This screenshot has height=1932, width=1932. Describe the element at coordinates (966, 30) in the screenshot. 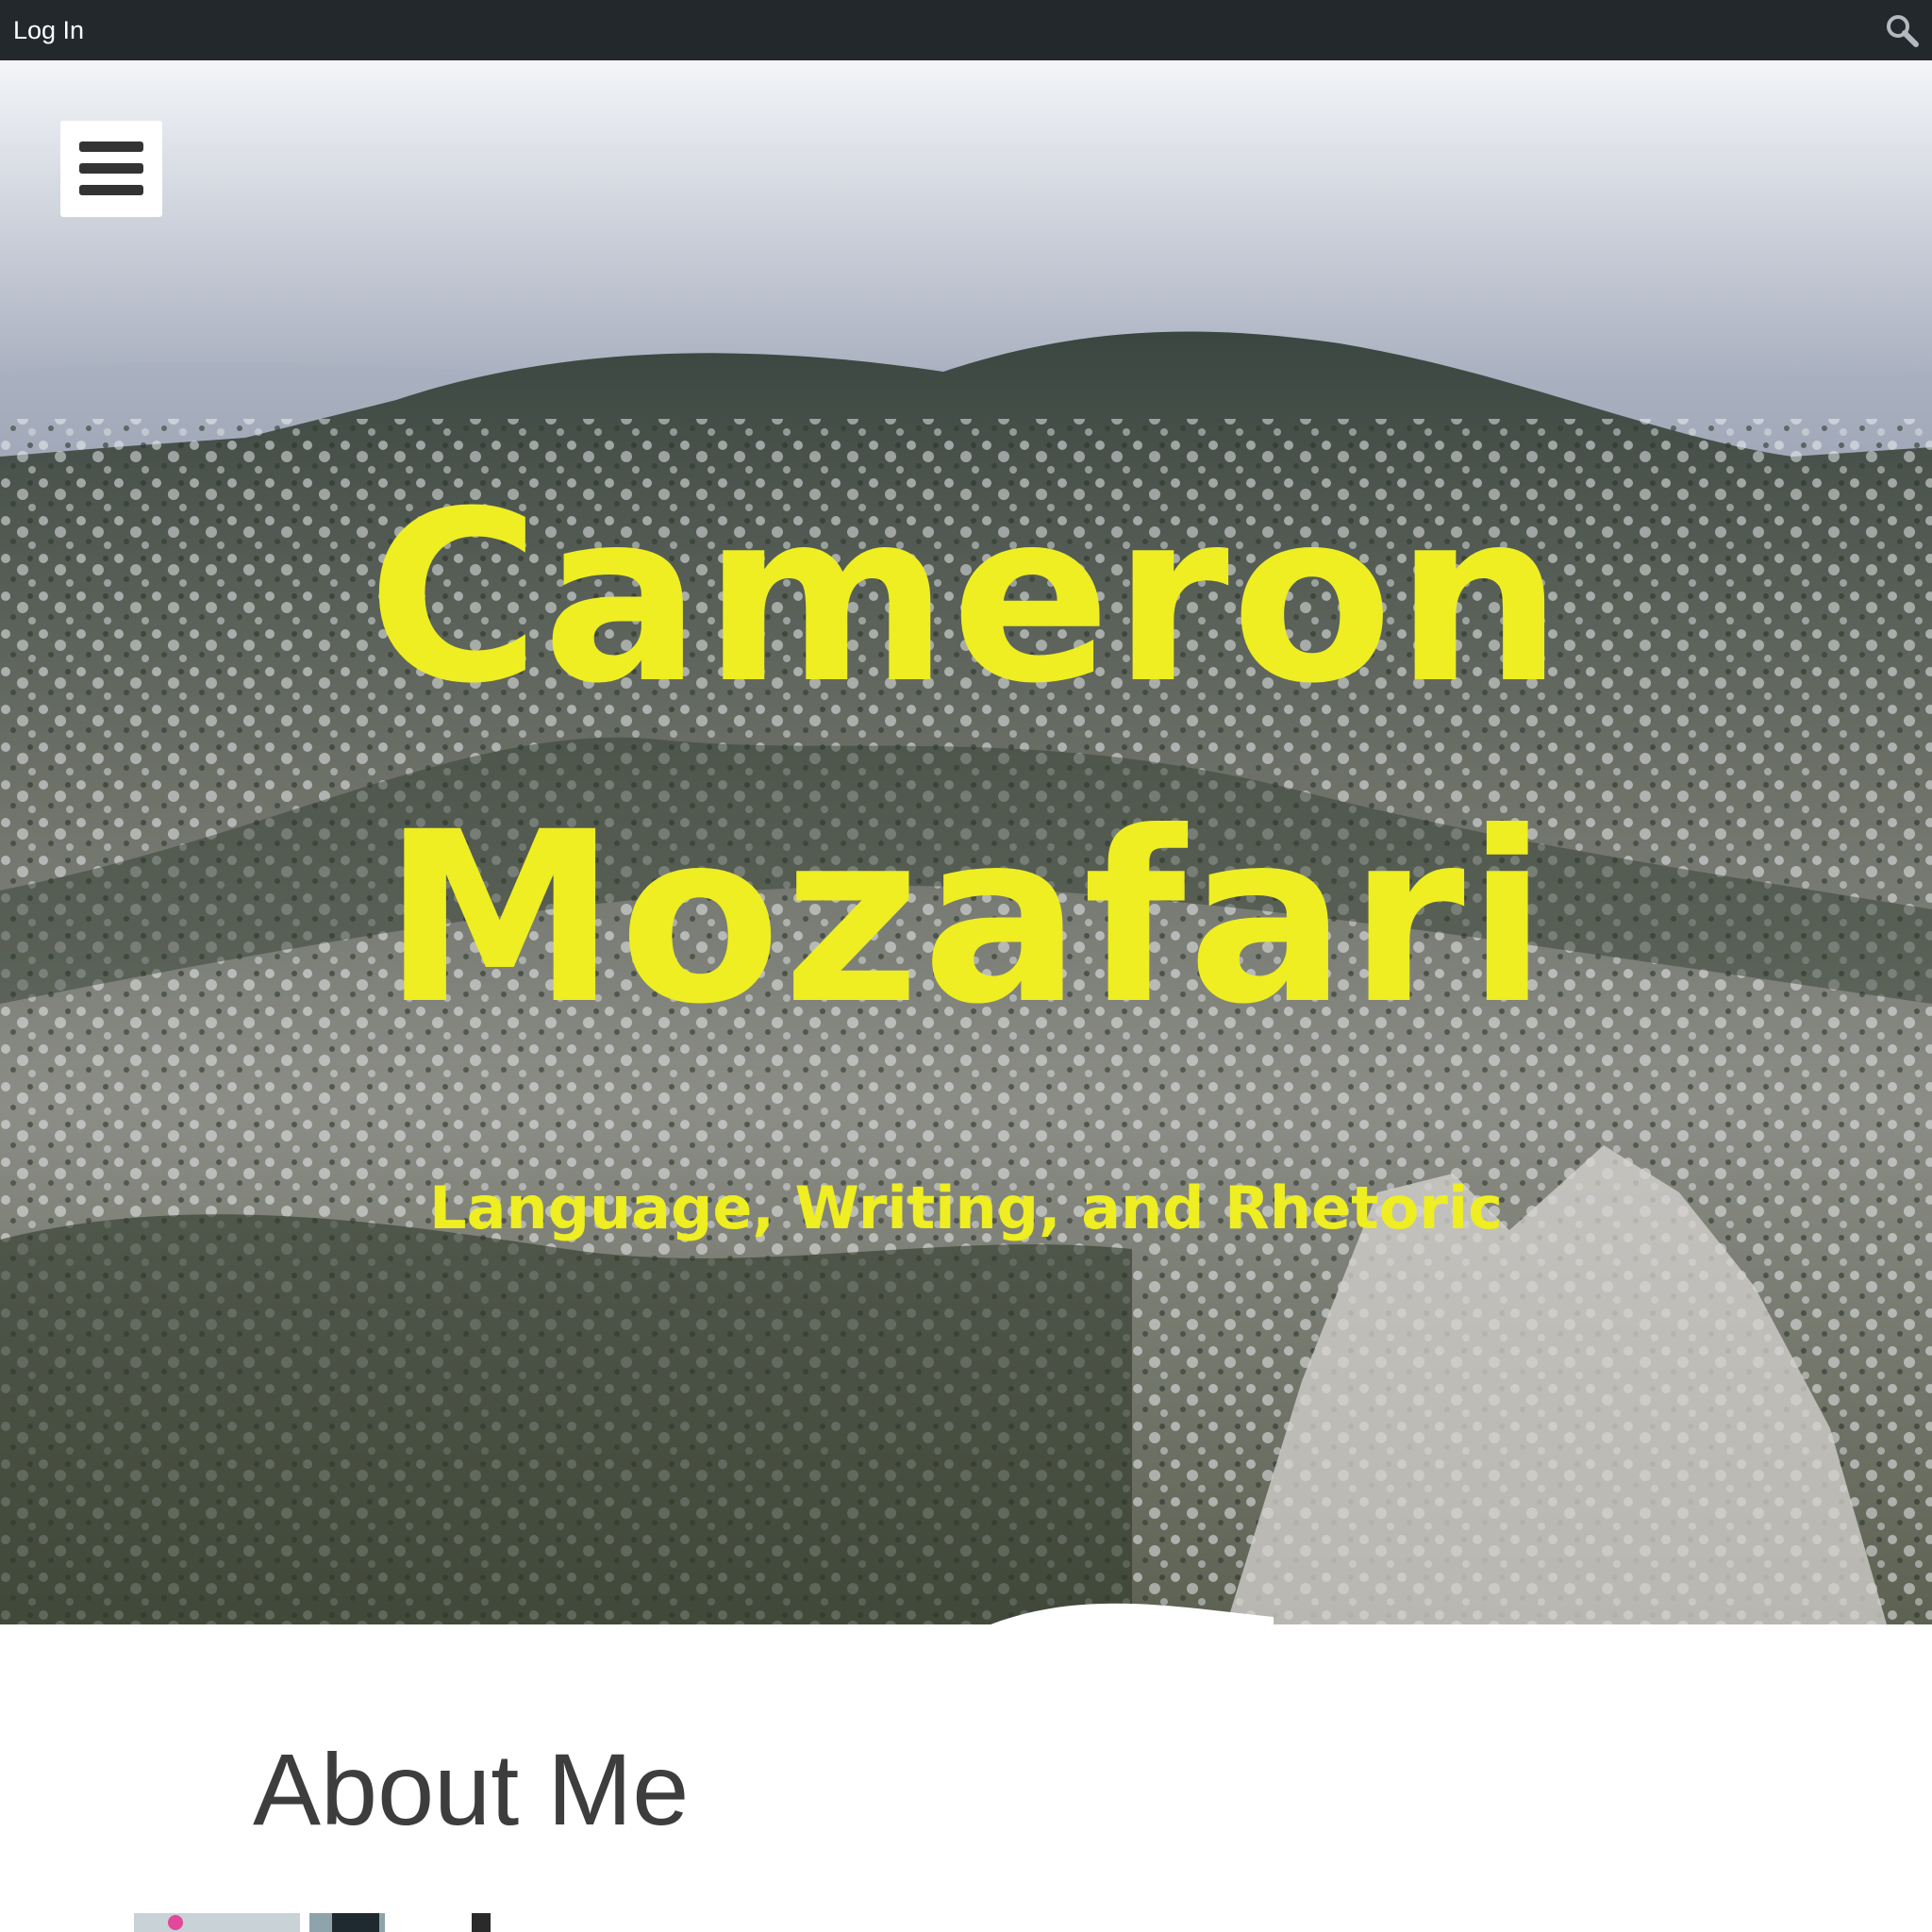

I see `admin-bar: Log In` at that location.